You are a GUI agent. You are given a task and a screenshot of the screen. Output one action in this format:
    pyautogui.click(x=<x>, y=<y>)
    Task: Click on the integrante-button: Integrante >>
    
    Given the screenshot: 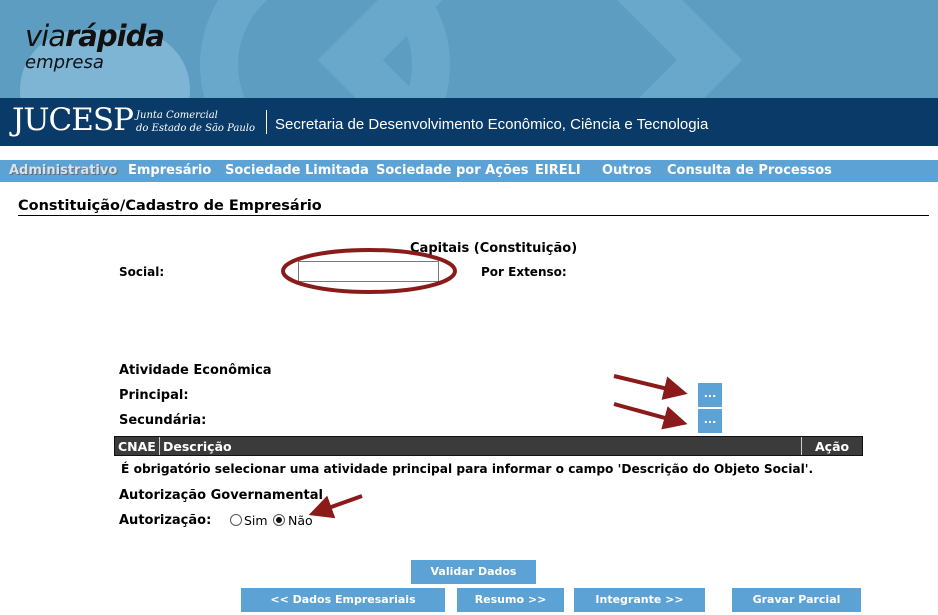 What is the action you would take?
    pyautogui.click(x=639, y=600)
    